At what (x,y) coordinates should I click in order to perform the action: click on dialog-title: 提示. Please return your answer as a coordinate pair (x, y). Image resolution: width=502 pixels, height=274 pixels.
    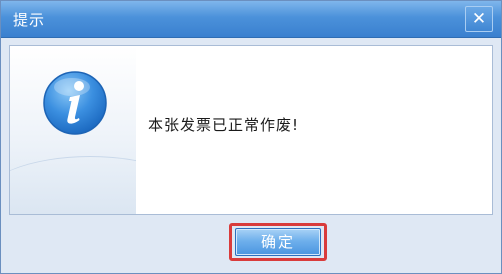
    Looking at the image, I should click on (29, 20).